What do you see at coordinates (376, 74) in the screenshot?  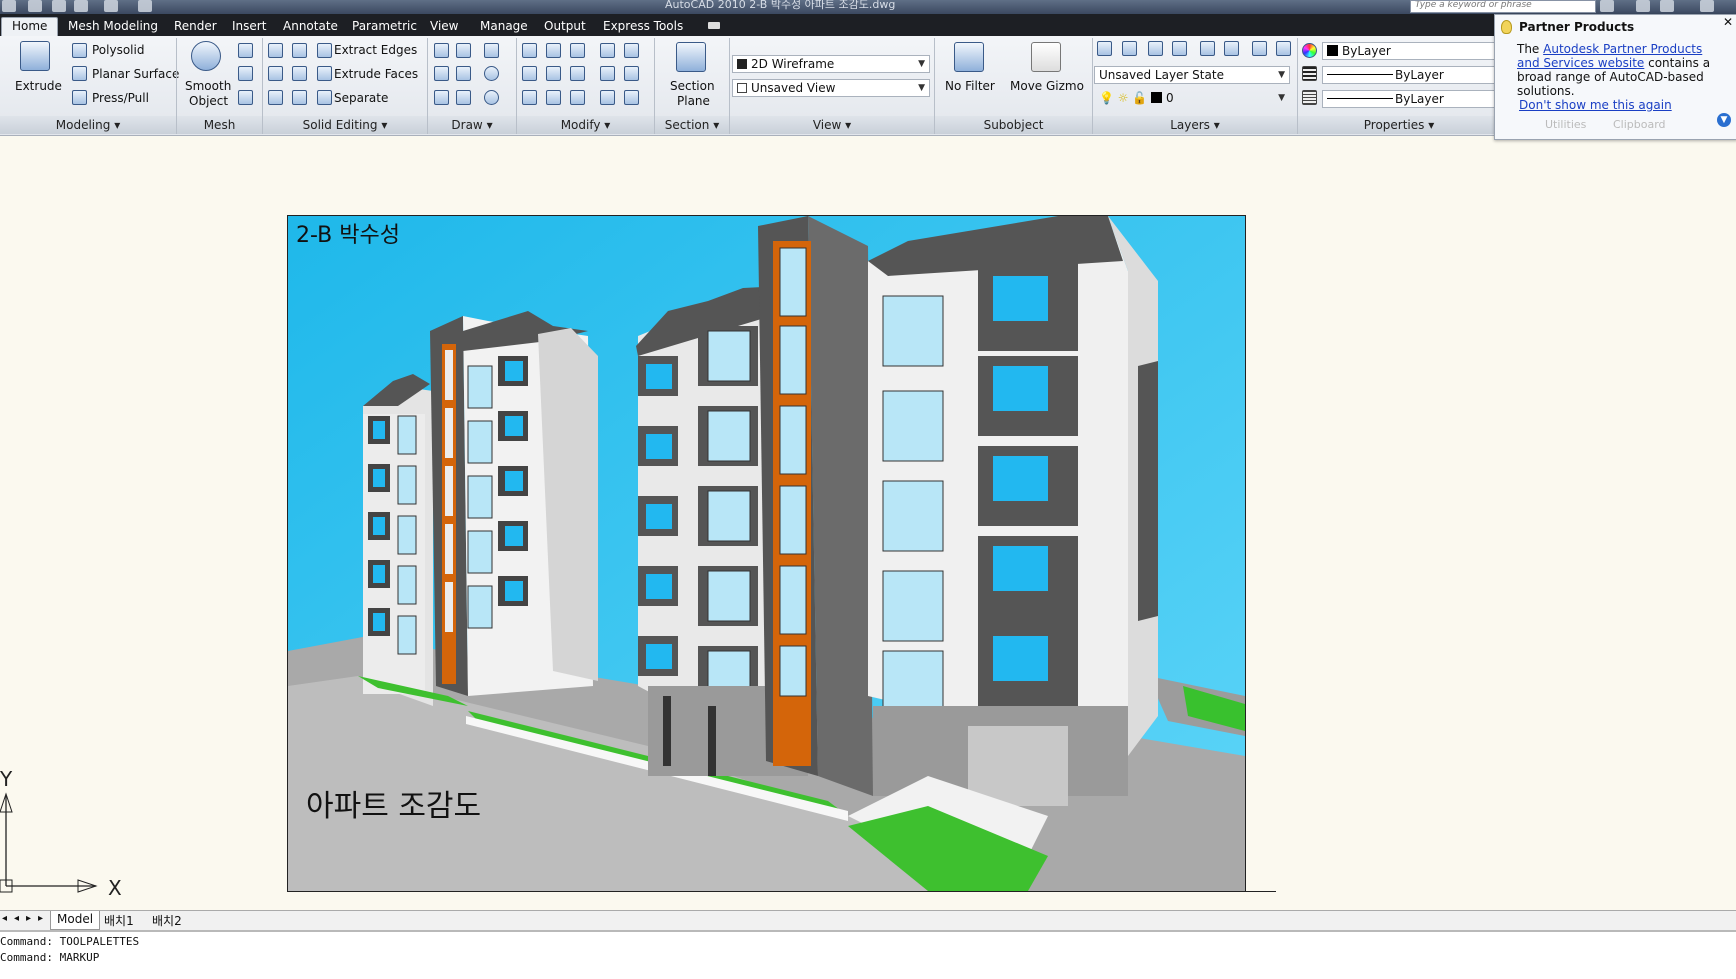 I see `extrude-faces-button: Extrude Faces` at bounding box center [376, 74].